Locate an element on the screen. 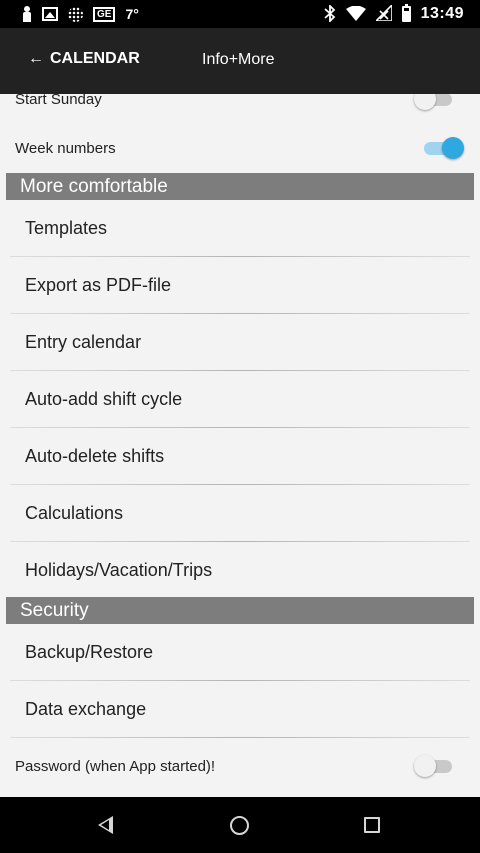 The image size is (480, 853). week-numbers-switch is located at coordinates (444, 148).